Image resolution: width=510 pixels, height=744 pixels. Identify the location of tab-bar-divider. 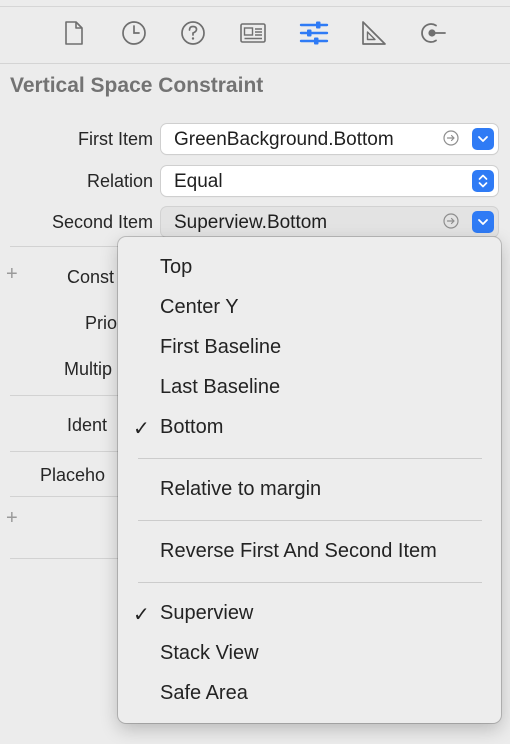
(255, 63).